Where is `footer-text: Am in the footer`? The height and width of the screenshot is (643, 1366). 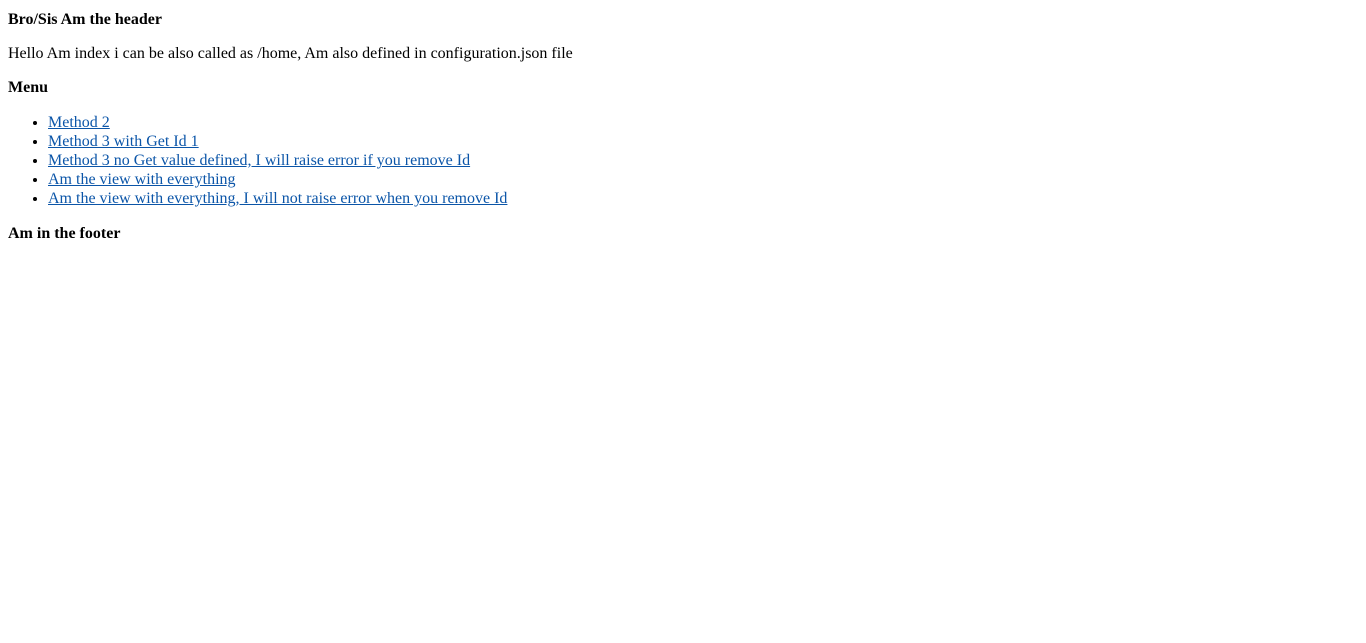 footer-text: Am in the footer is located at coordinates (64, 233).